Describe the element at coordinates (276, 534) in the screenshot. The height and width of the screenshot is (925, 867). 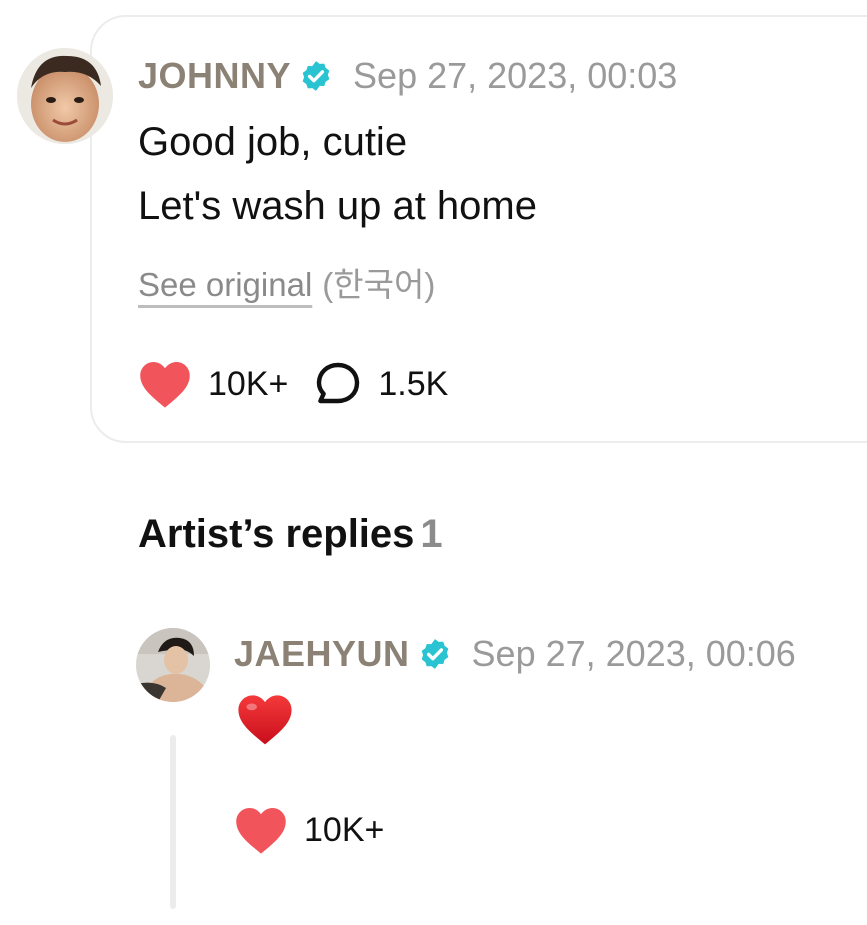
I see `section-title-text: Artist’s replies` at that location.